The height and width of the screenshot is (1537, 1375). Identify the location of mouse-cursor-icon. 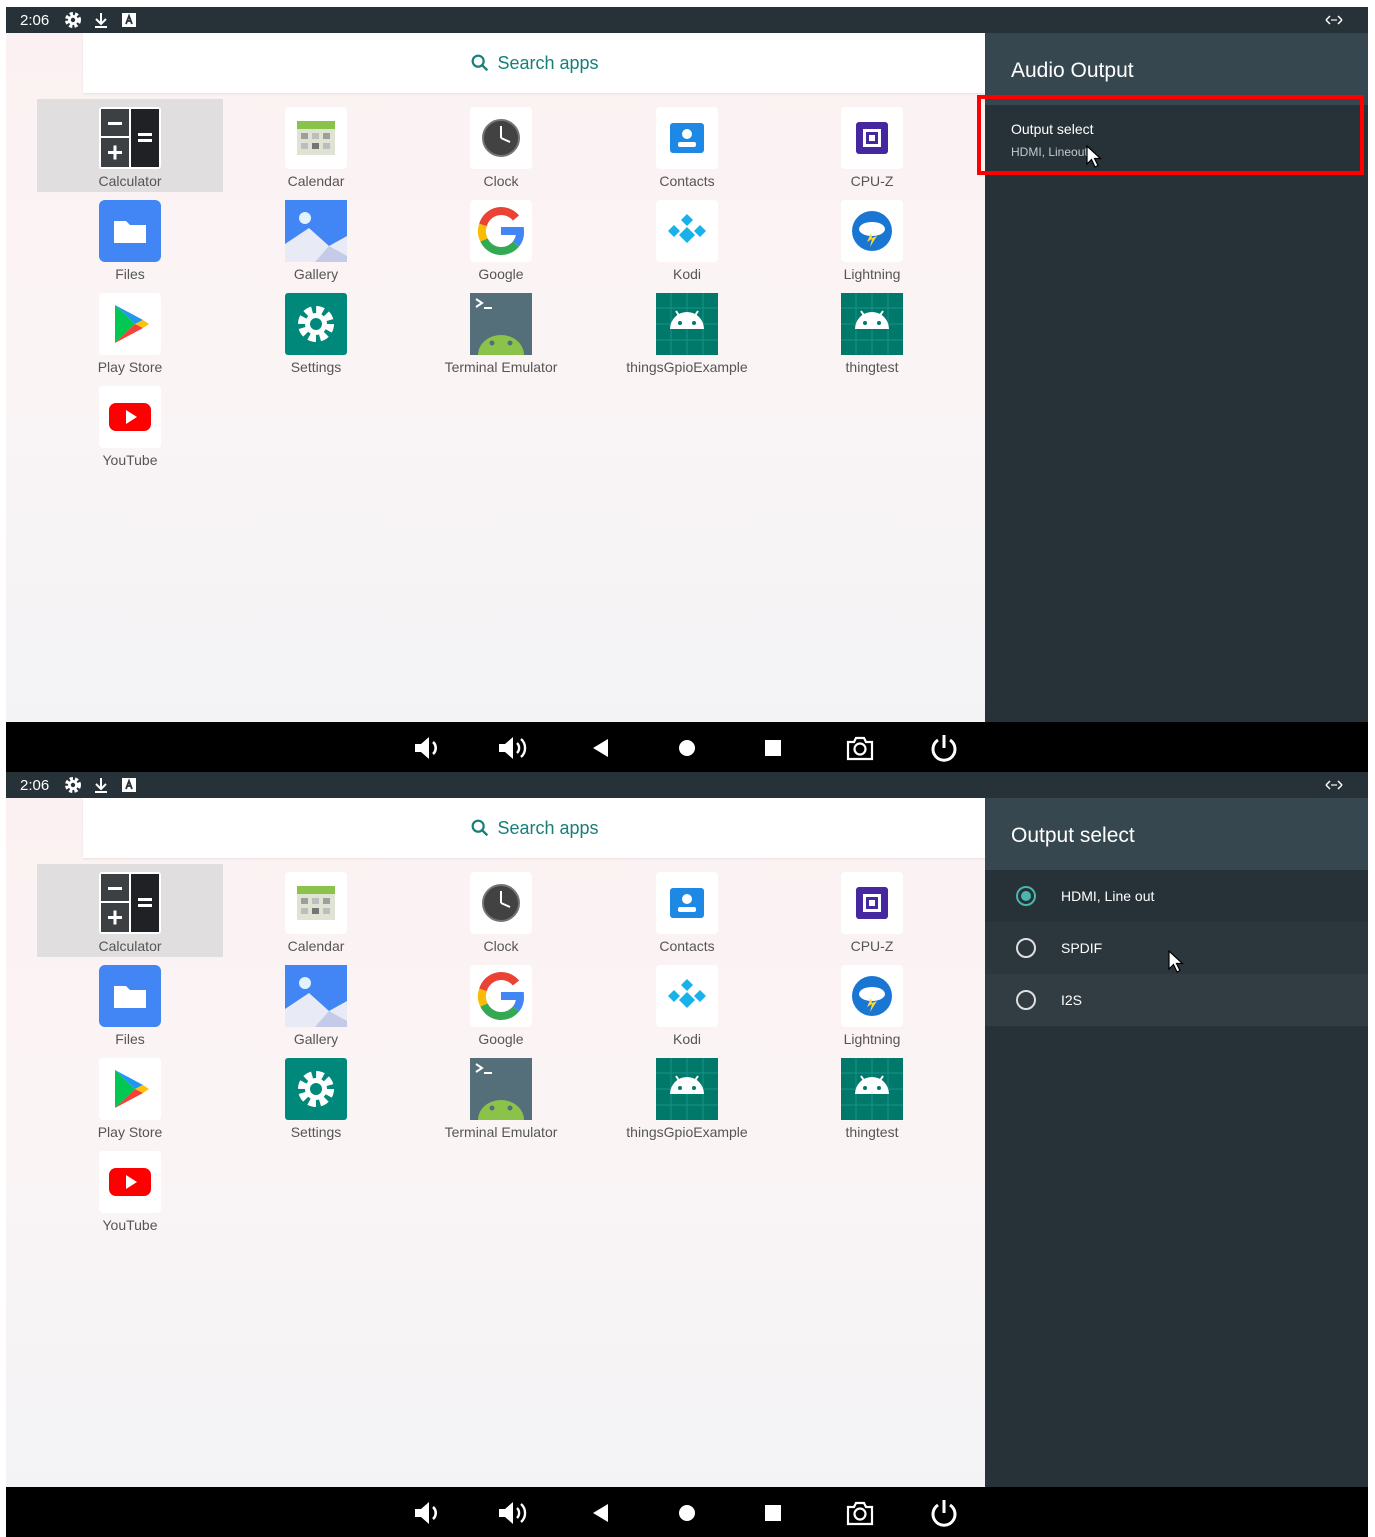
(1177, 962).